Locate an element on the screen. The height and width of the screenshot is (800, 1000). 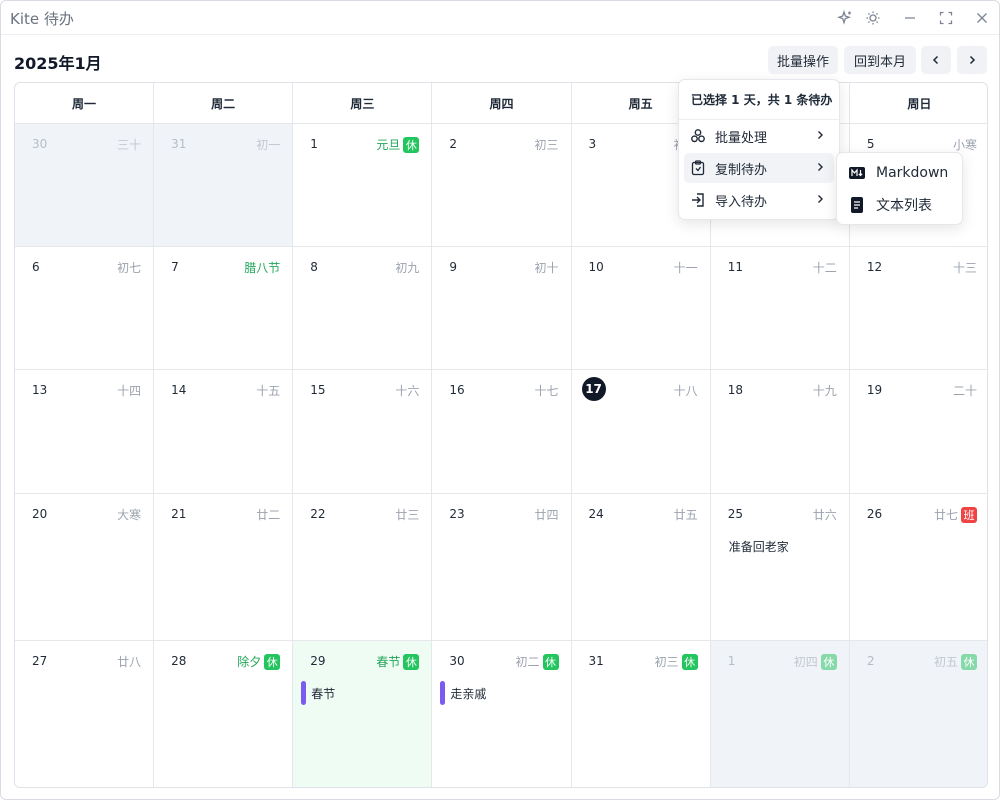
date-number: 6 is located at coordinates (36, 267).